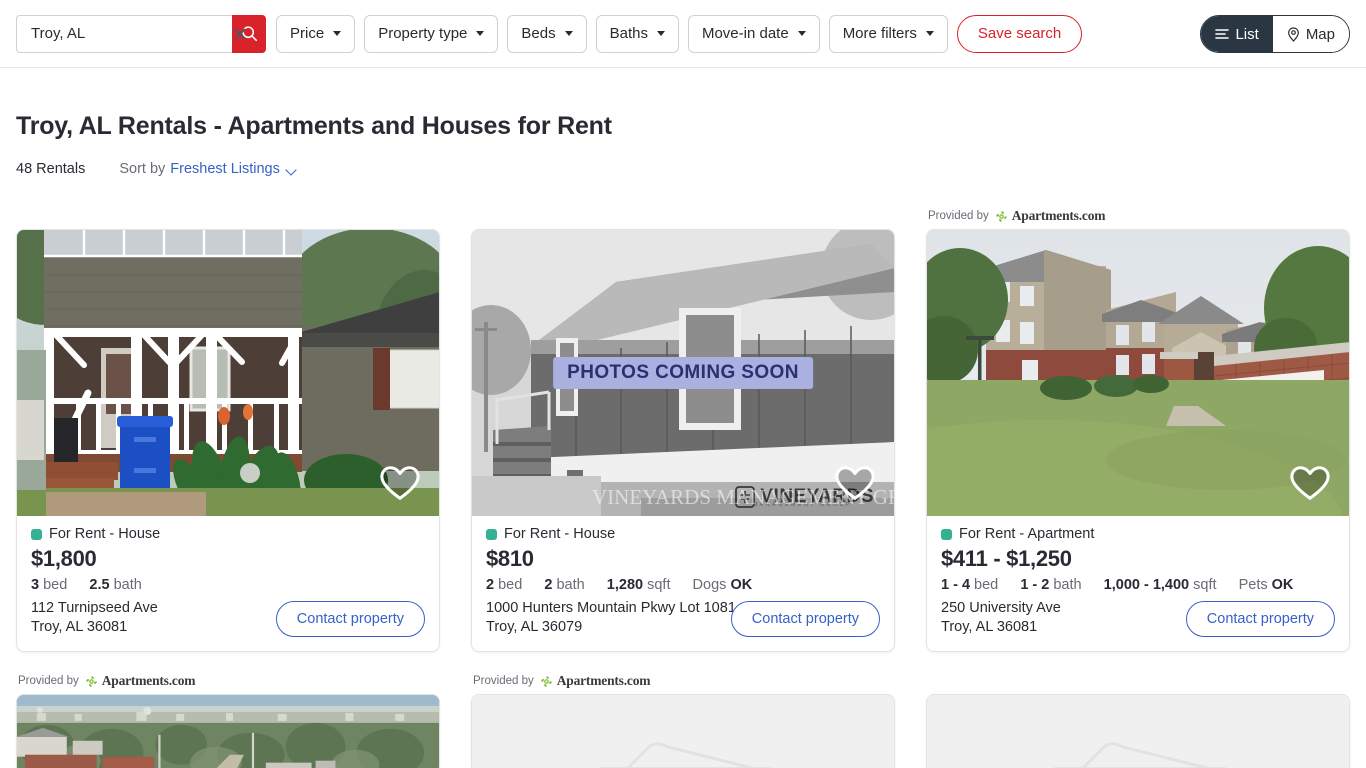  What do you see at coordinates (956, 585) in the screenshot?
I see `listing-beds-value: 1 - 4` at bounding box center [956, 585].